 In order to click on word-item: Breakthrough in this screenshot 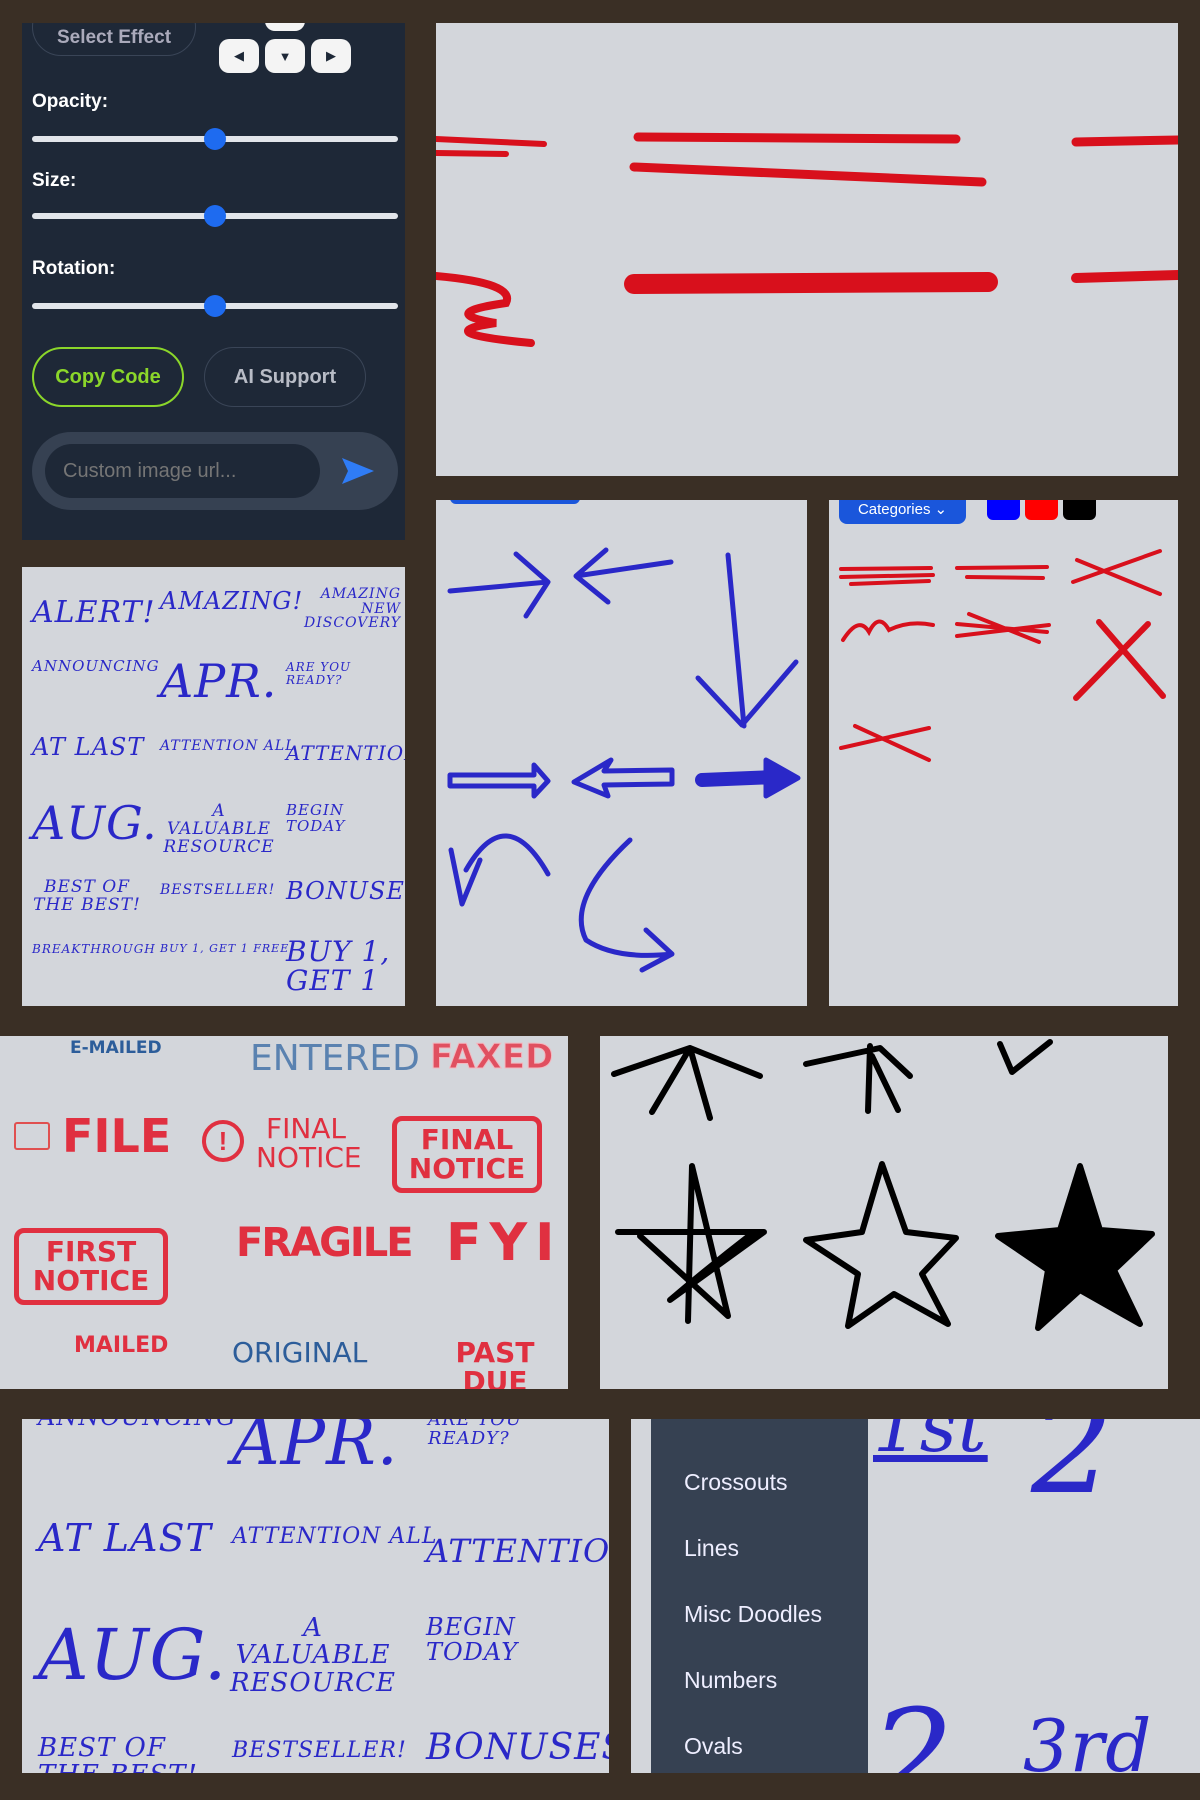, I will do `click(94, 949)`.